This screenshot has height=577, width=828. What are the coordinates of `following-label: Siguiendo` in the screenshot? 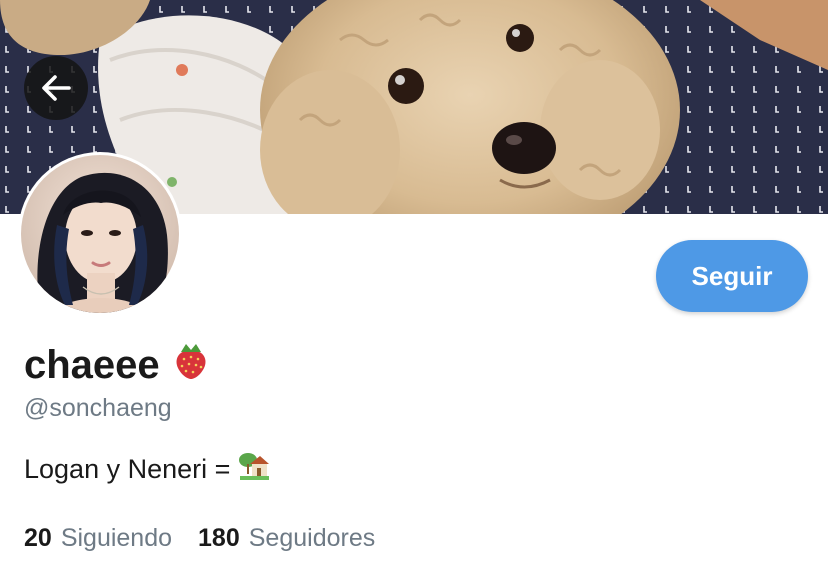 It's located at (116, 538).